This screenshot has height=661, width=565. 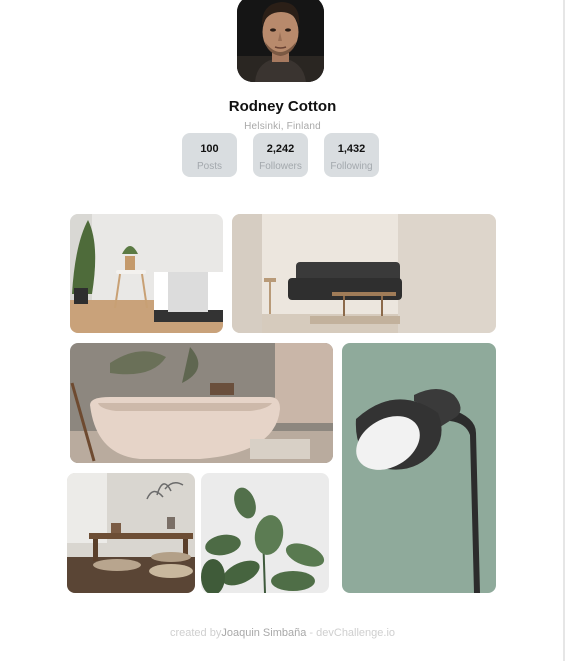 What do you see at coordinates (209, 149) in the screenshot?
I see `stat-posts-value: 100` at bounding box center [209, 149].